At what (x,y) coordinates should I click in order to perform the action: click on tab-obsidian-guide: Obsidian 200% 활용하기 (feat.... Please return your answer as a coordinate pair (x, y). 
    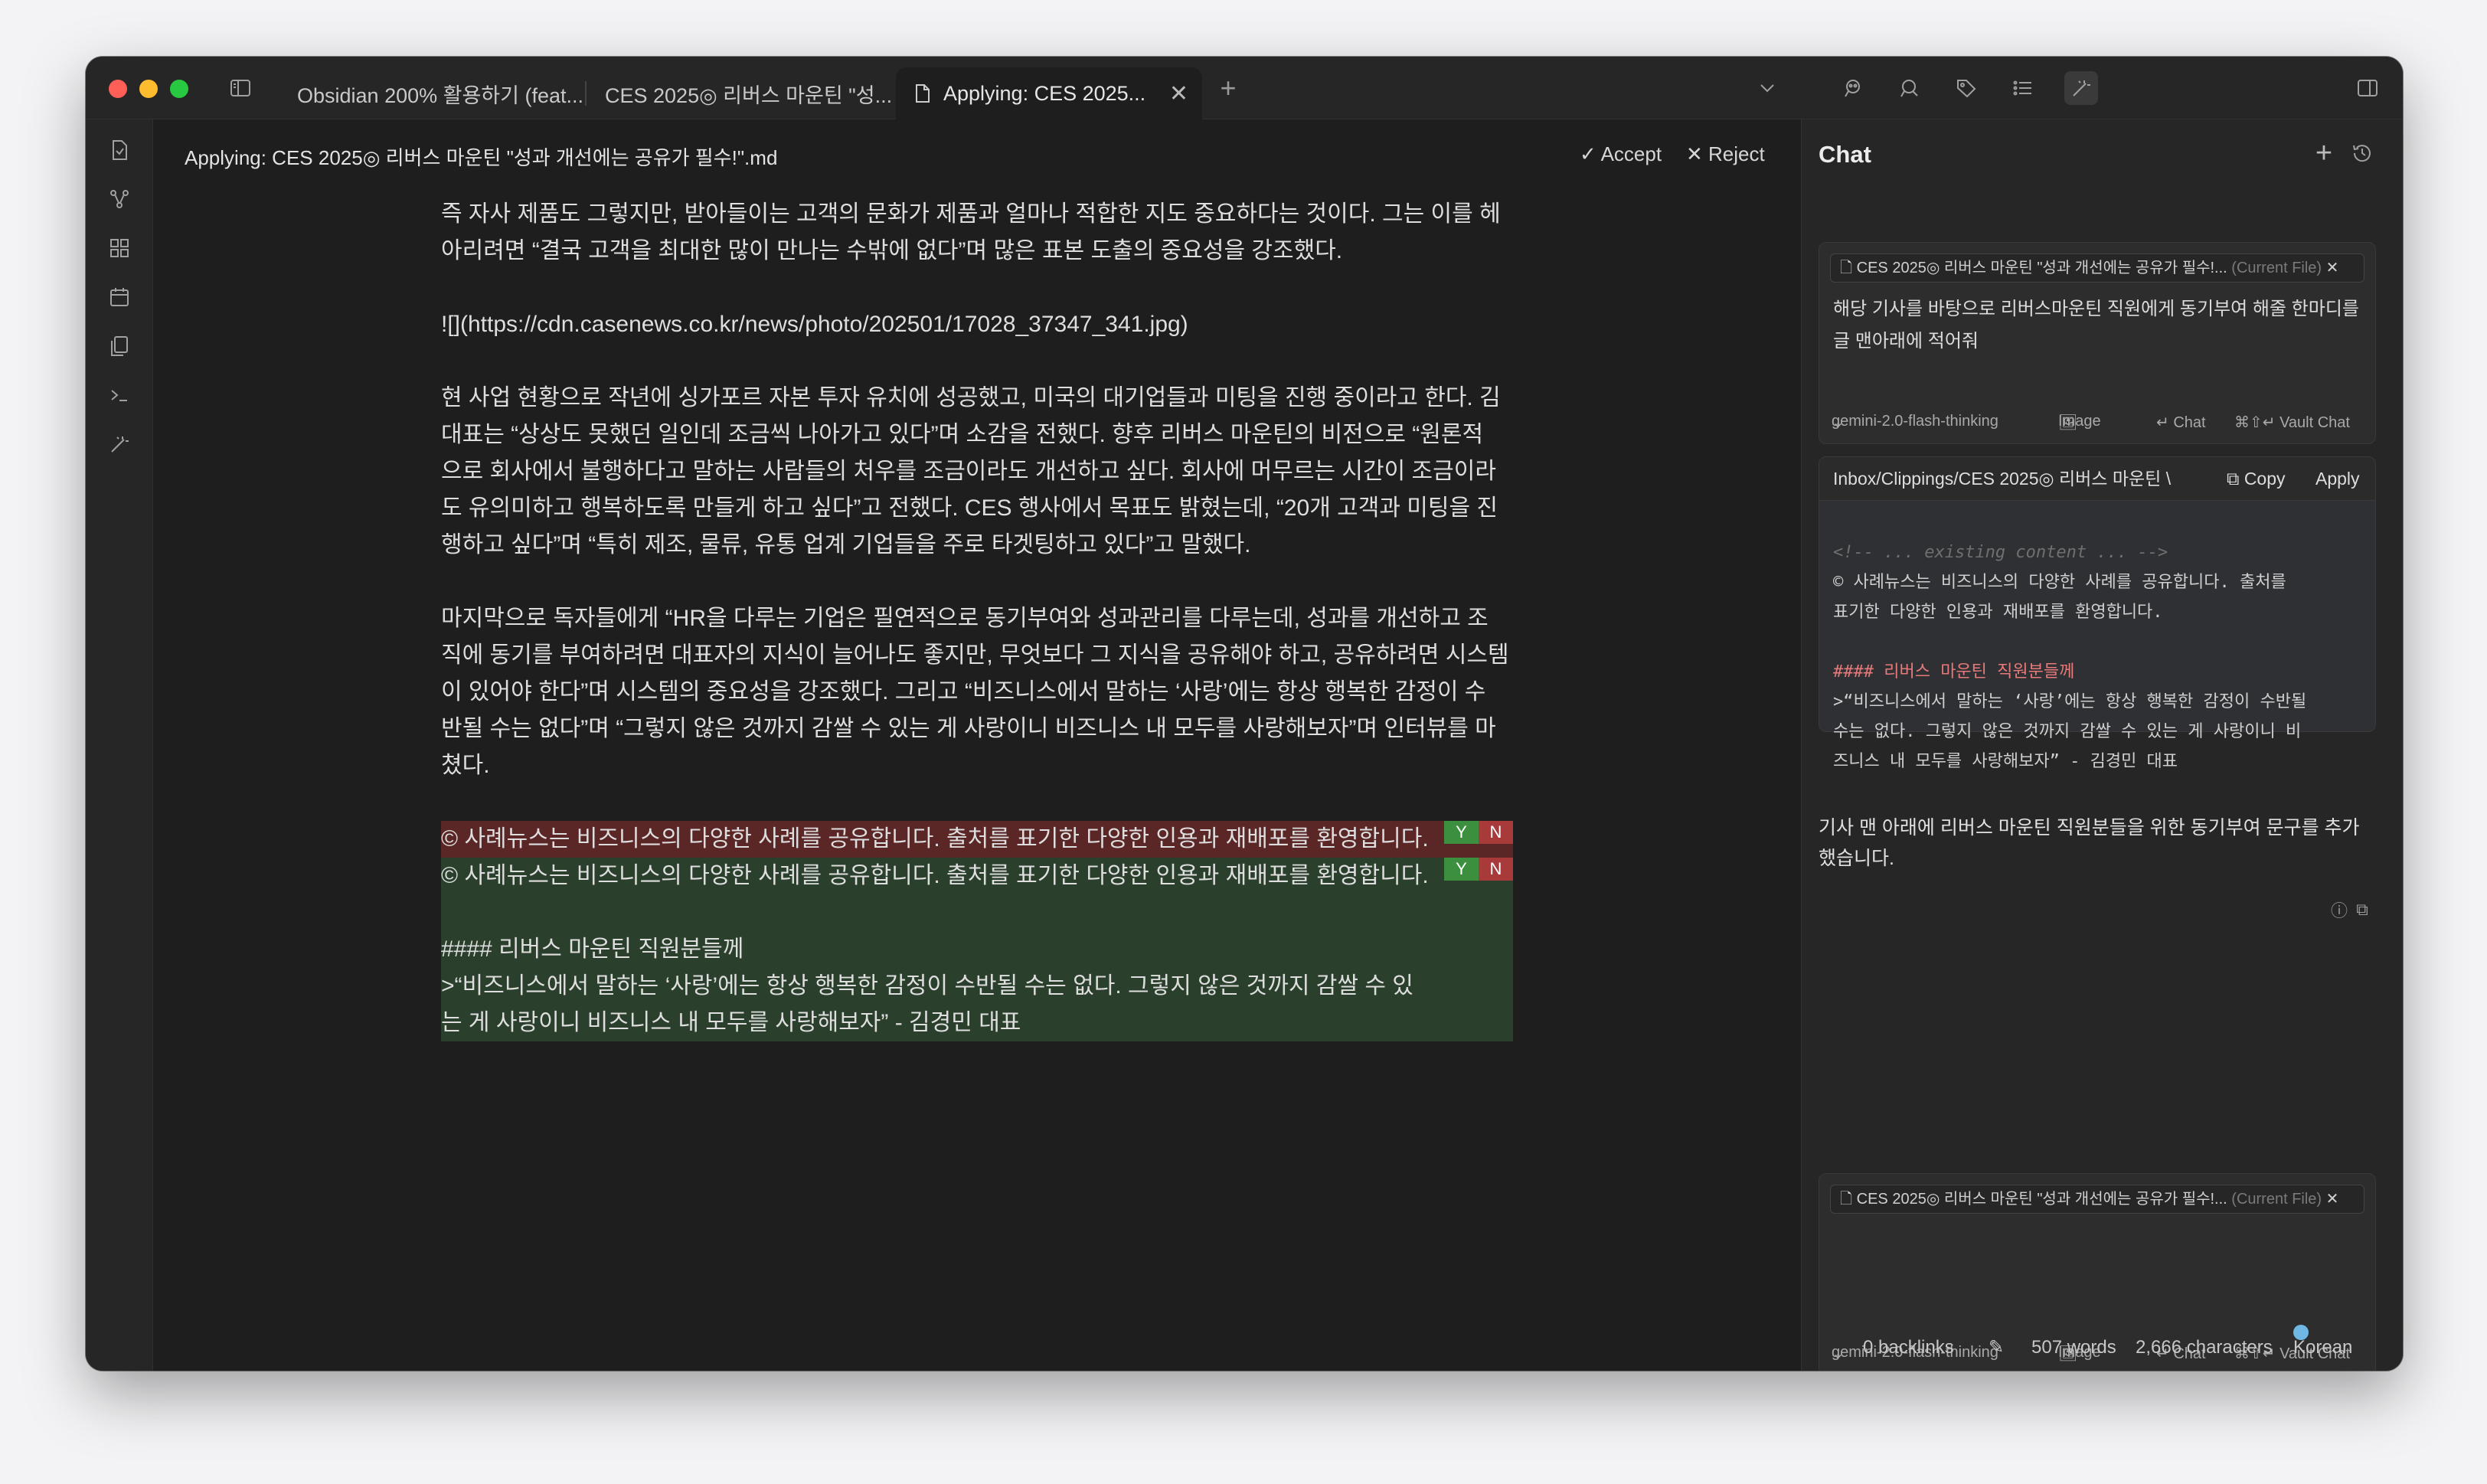
    Looking at the image, I should click on (432, 93).